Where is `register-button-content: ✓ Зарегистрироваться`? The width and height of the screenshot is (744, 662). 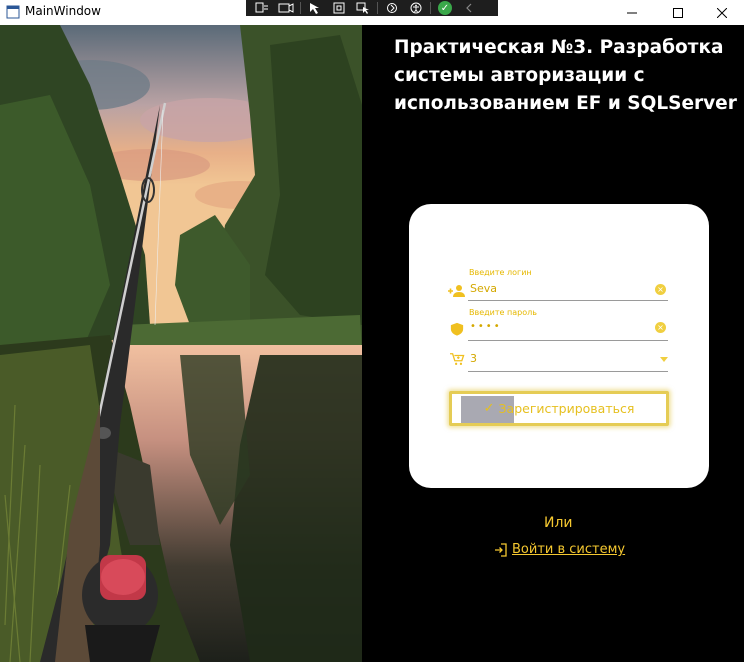 register-button-content: ✓ Зарегистрироваться is located at coordinates (559, 408).